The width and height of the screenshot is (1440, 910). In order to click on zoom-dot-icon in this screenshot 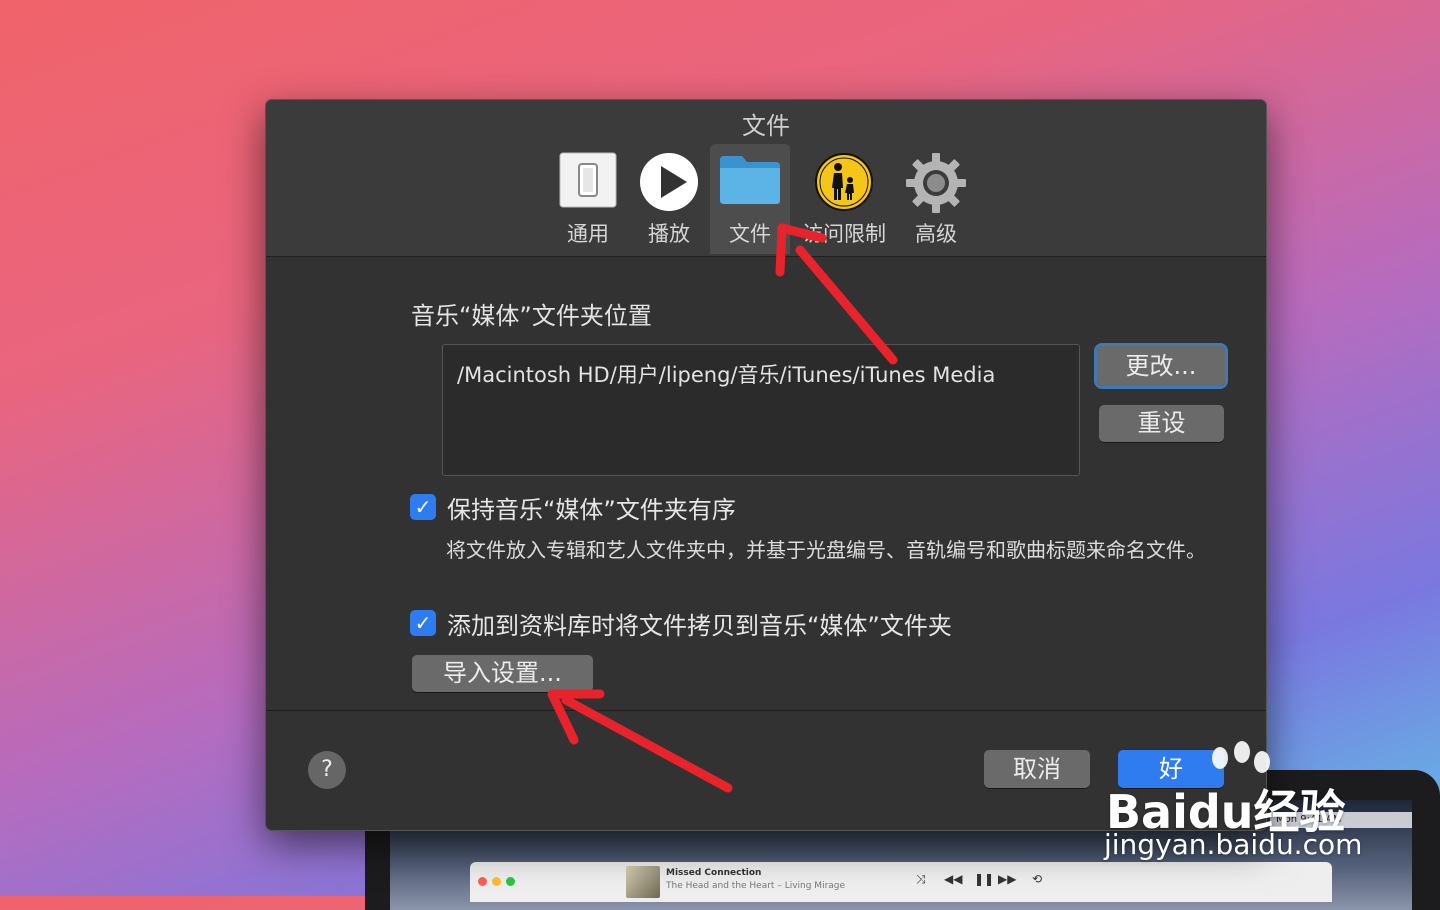, I will do `click(510, 881)`.